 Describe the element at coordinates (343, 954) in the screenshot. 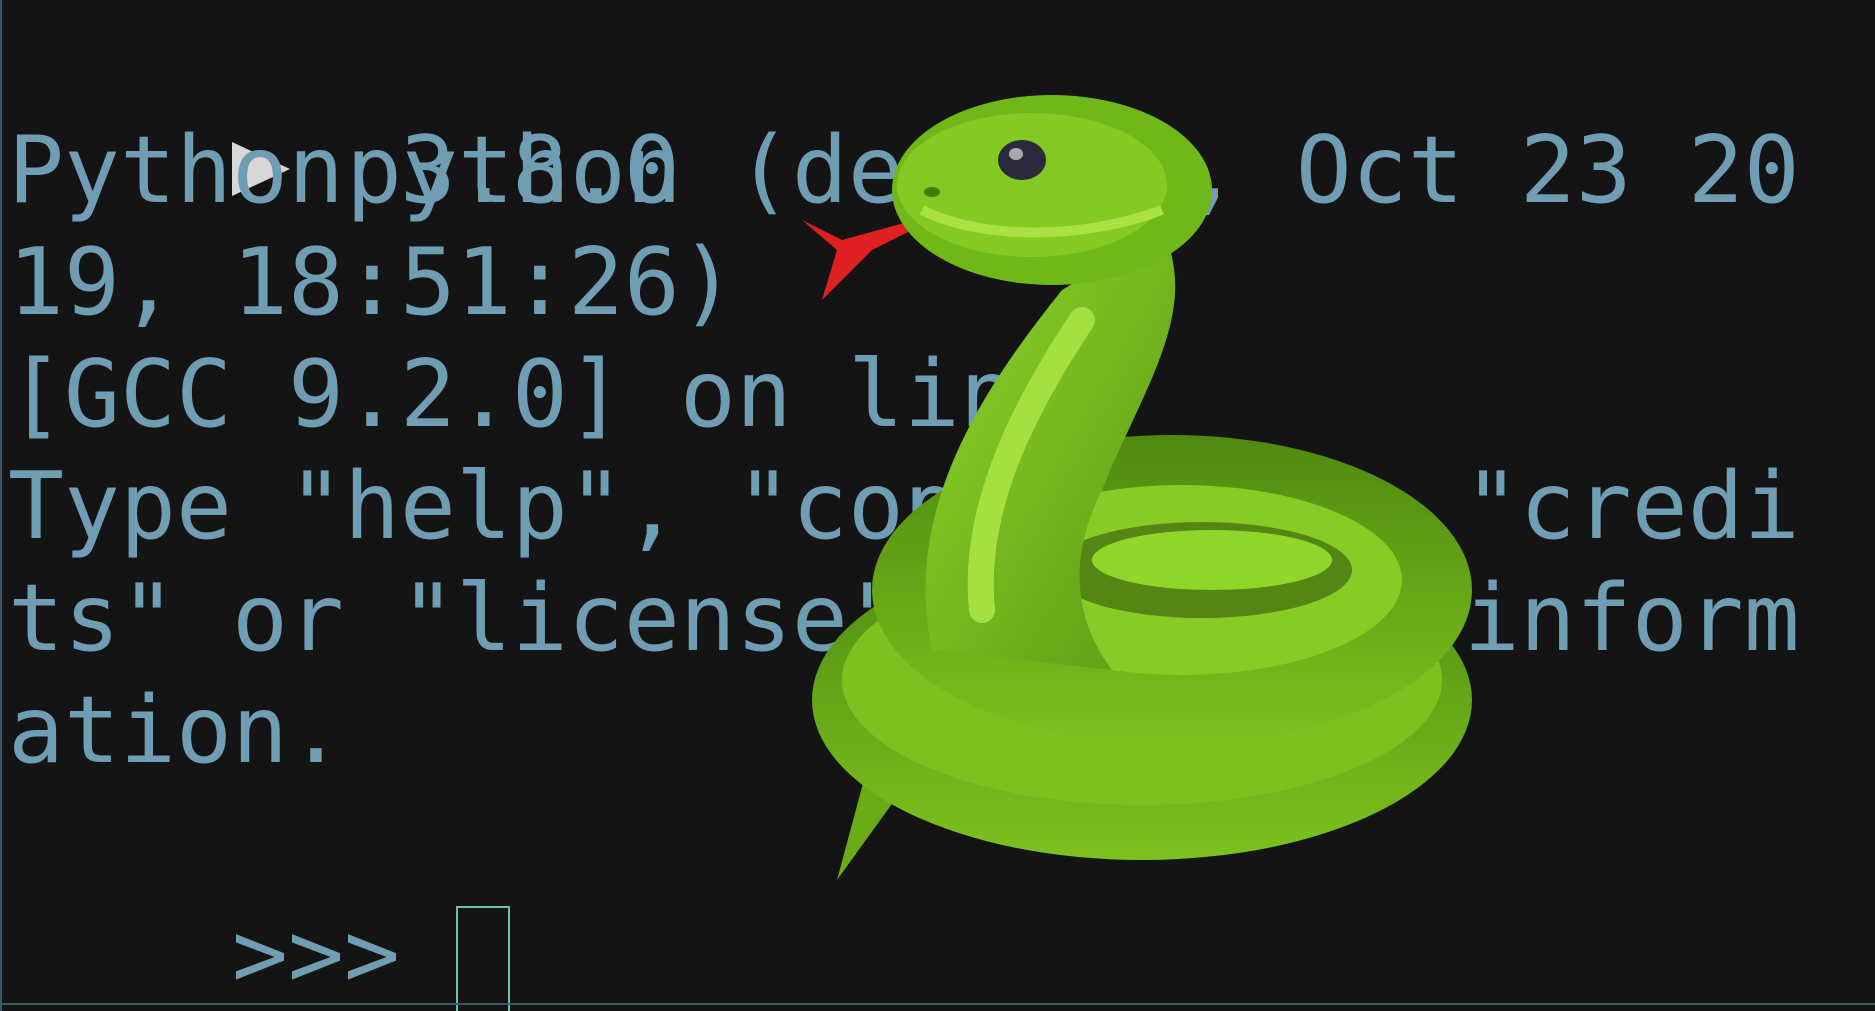

I see `repl-prompt: >>>` at that location.